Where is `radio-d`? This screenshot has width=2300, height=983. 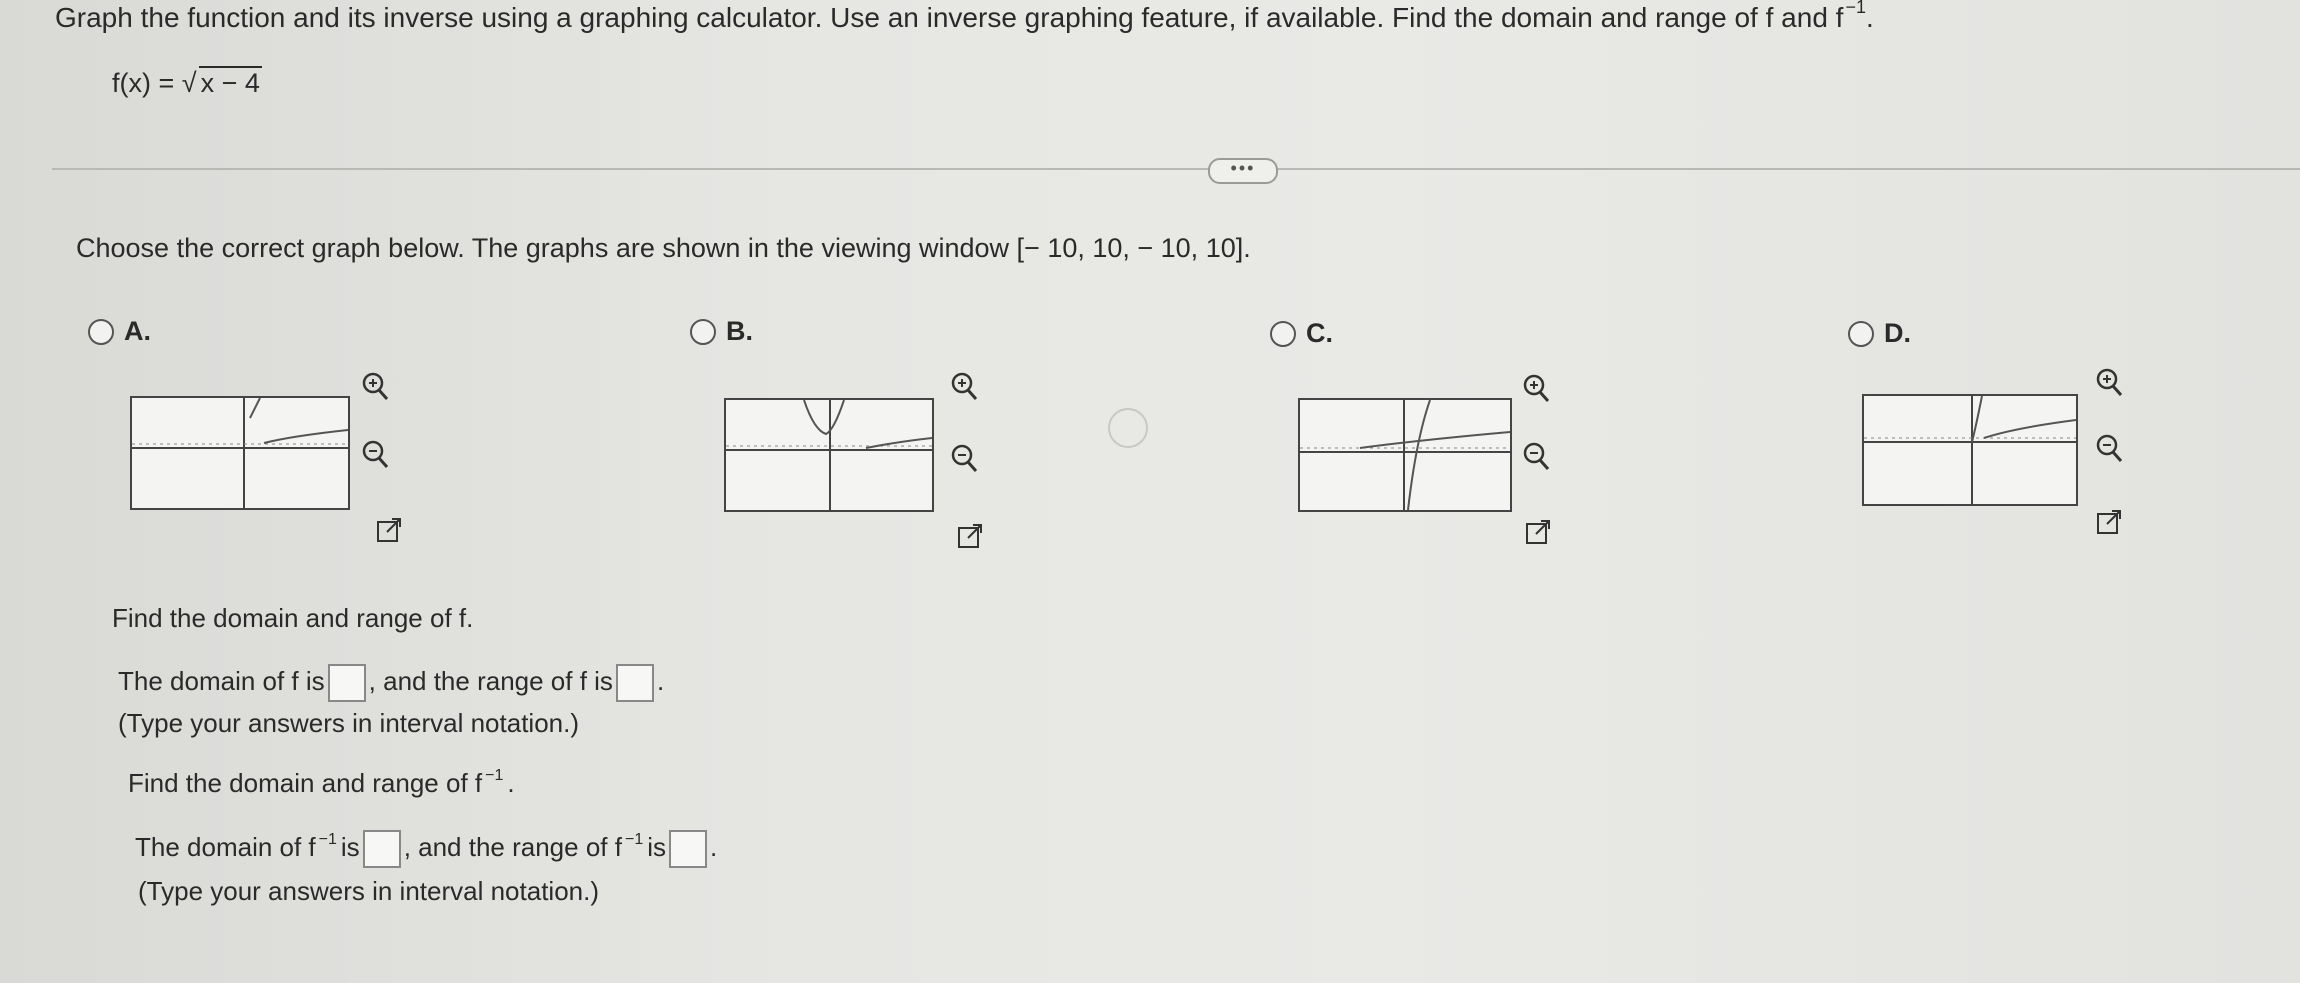
radio-d is located at coordinates (1861, 333).